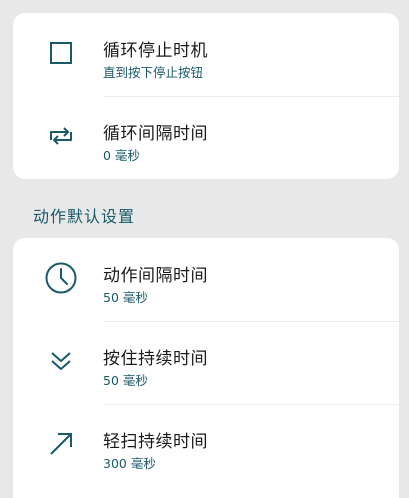 The height and width of the screenshot is (498, 409). What do you see at coordinates (155, 51) in the screenshot?
I see `loop-stop-condition-title: 循环停止时机` at bounding box center [155, 51].